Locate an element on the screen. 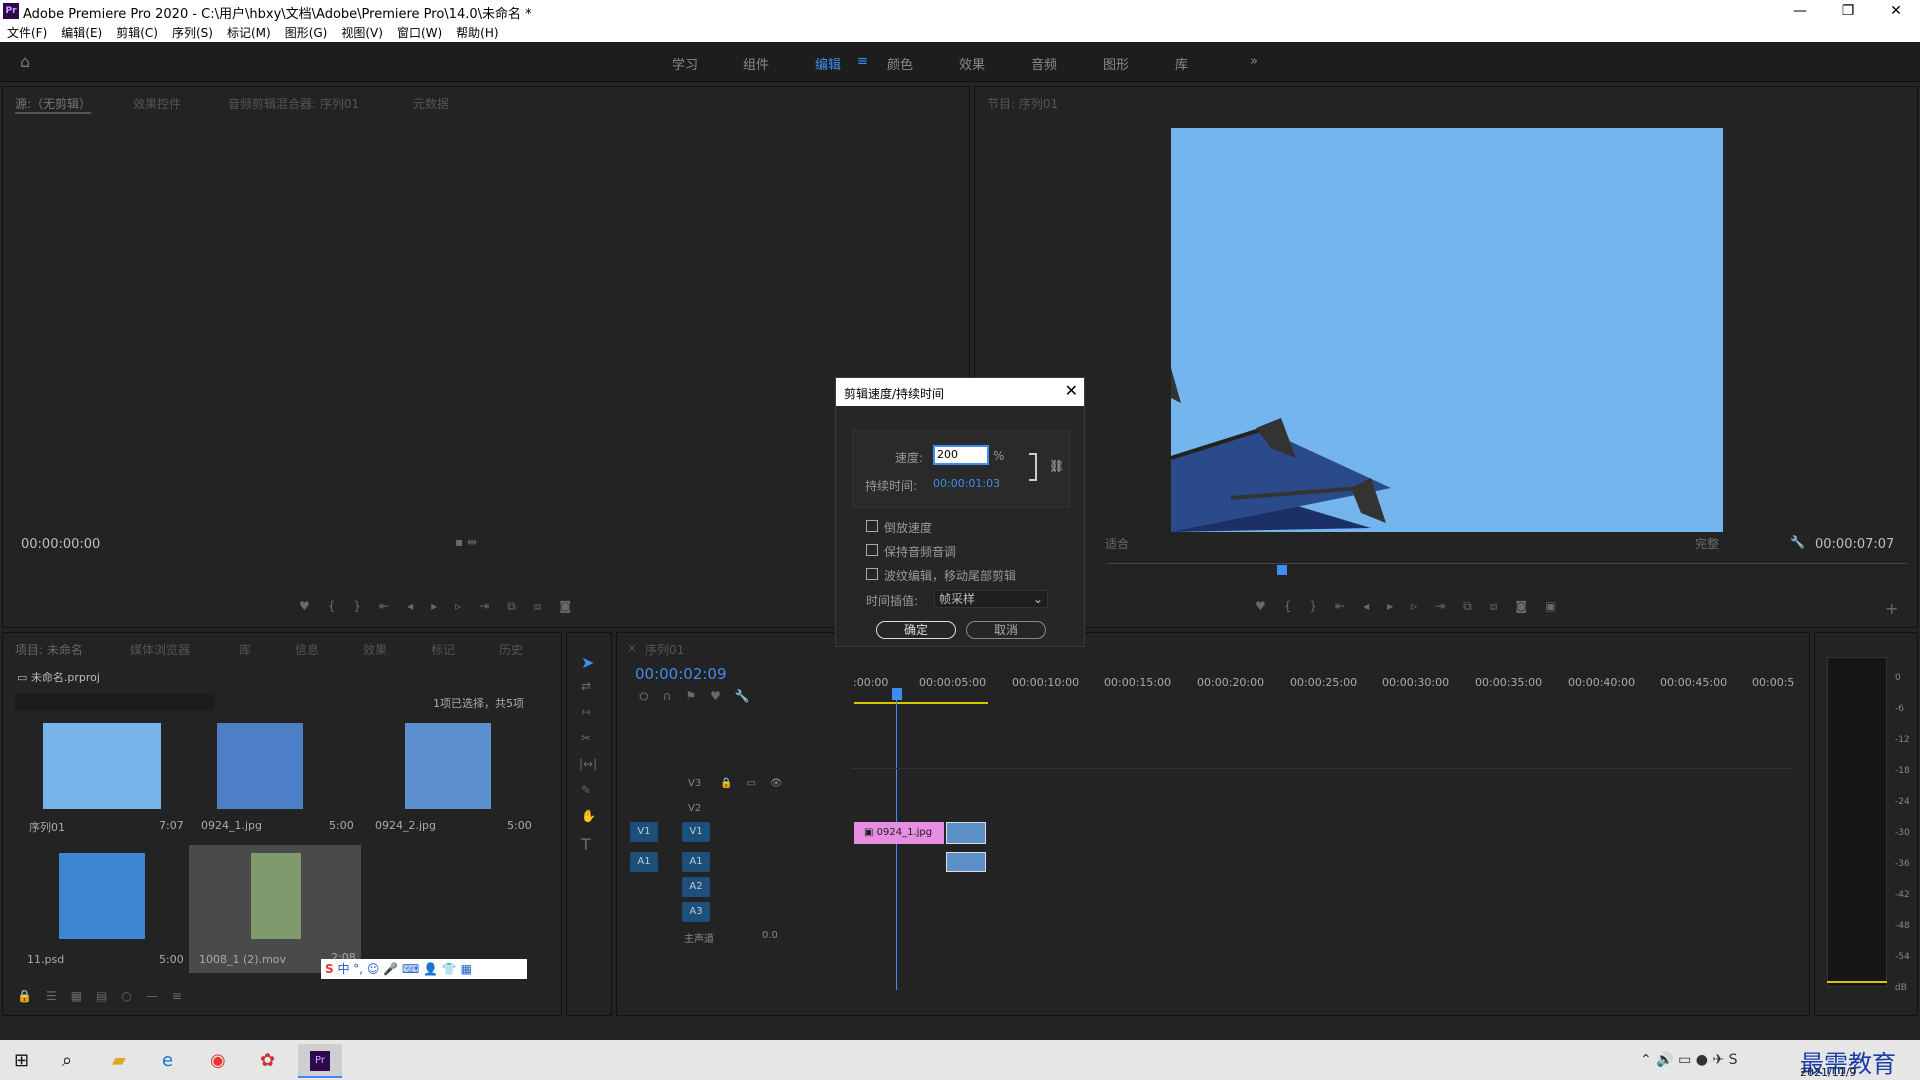  menu-markers: 标记(M) is located at coordinates (249, 31).